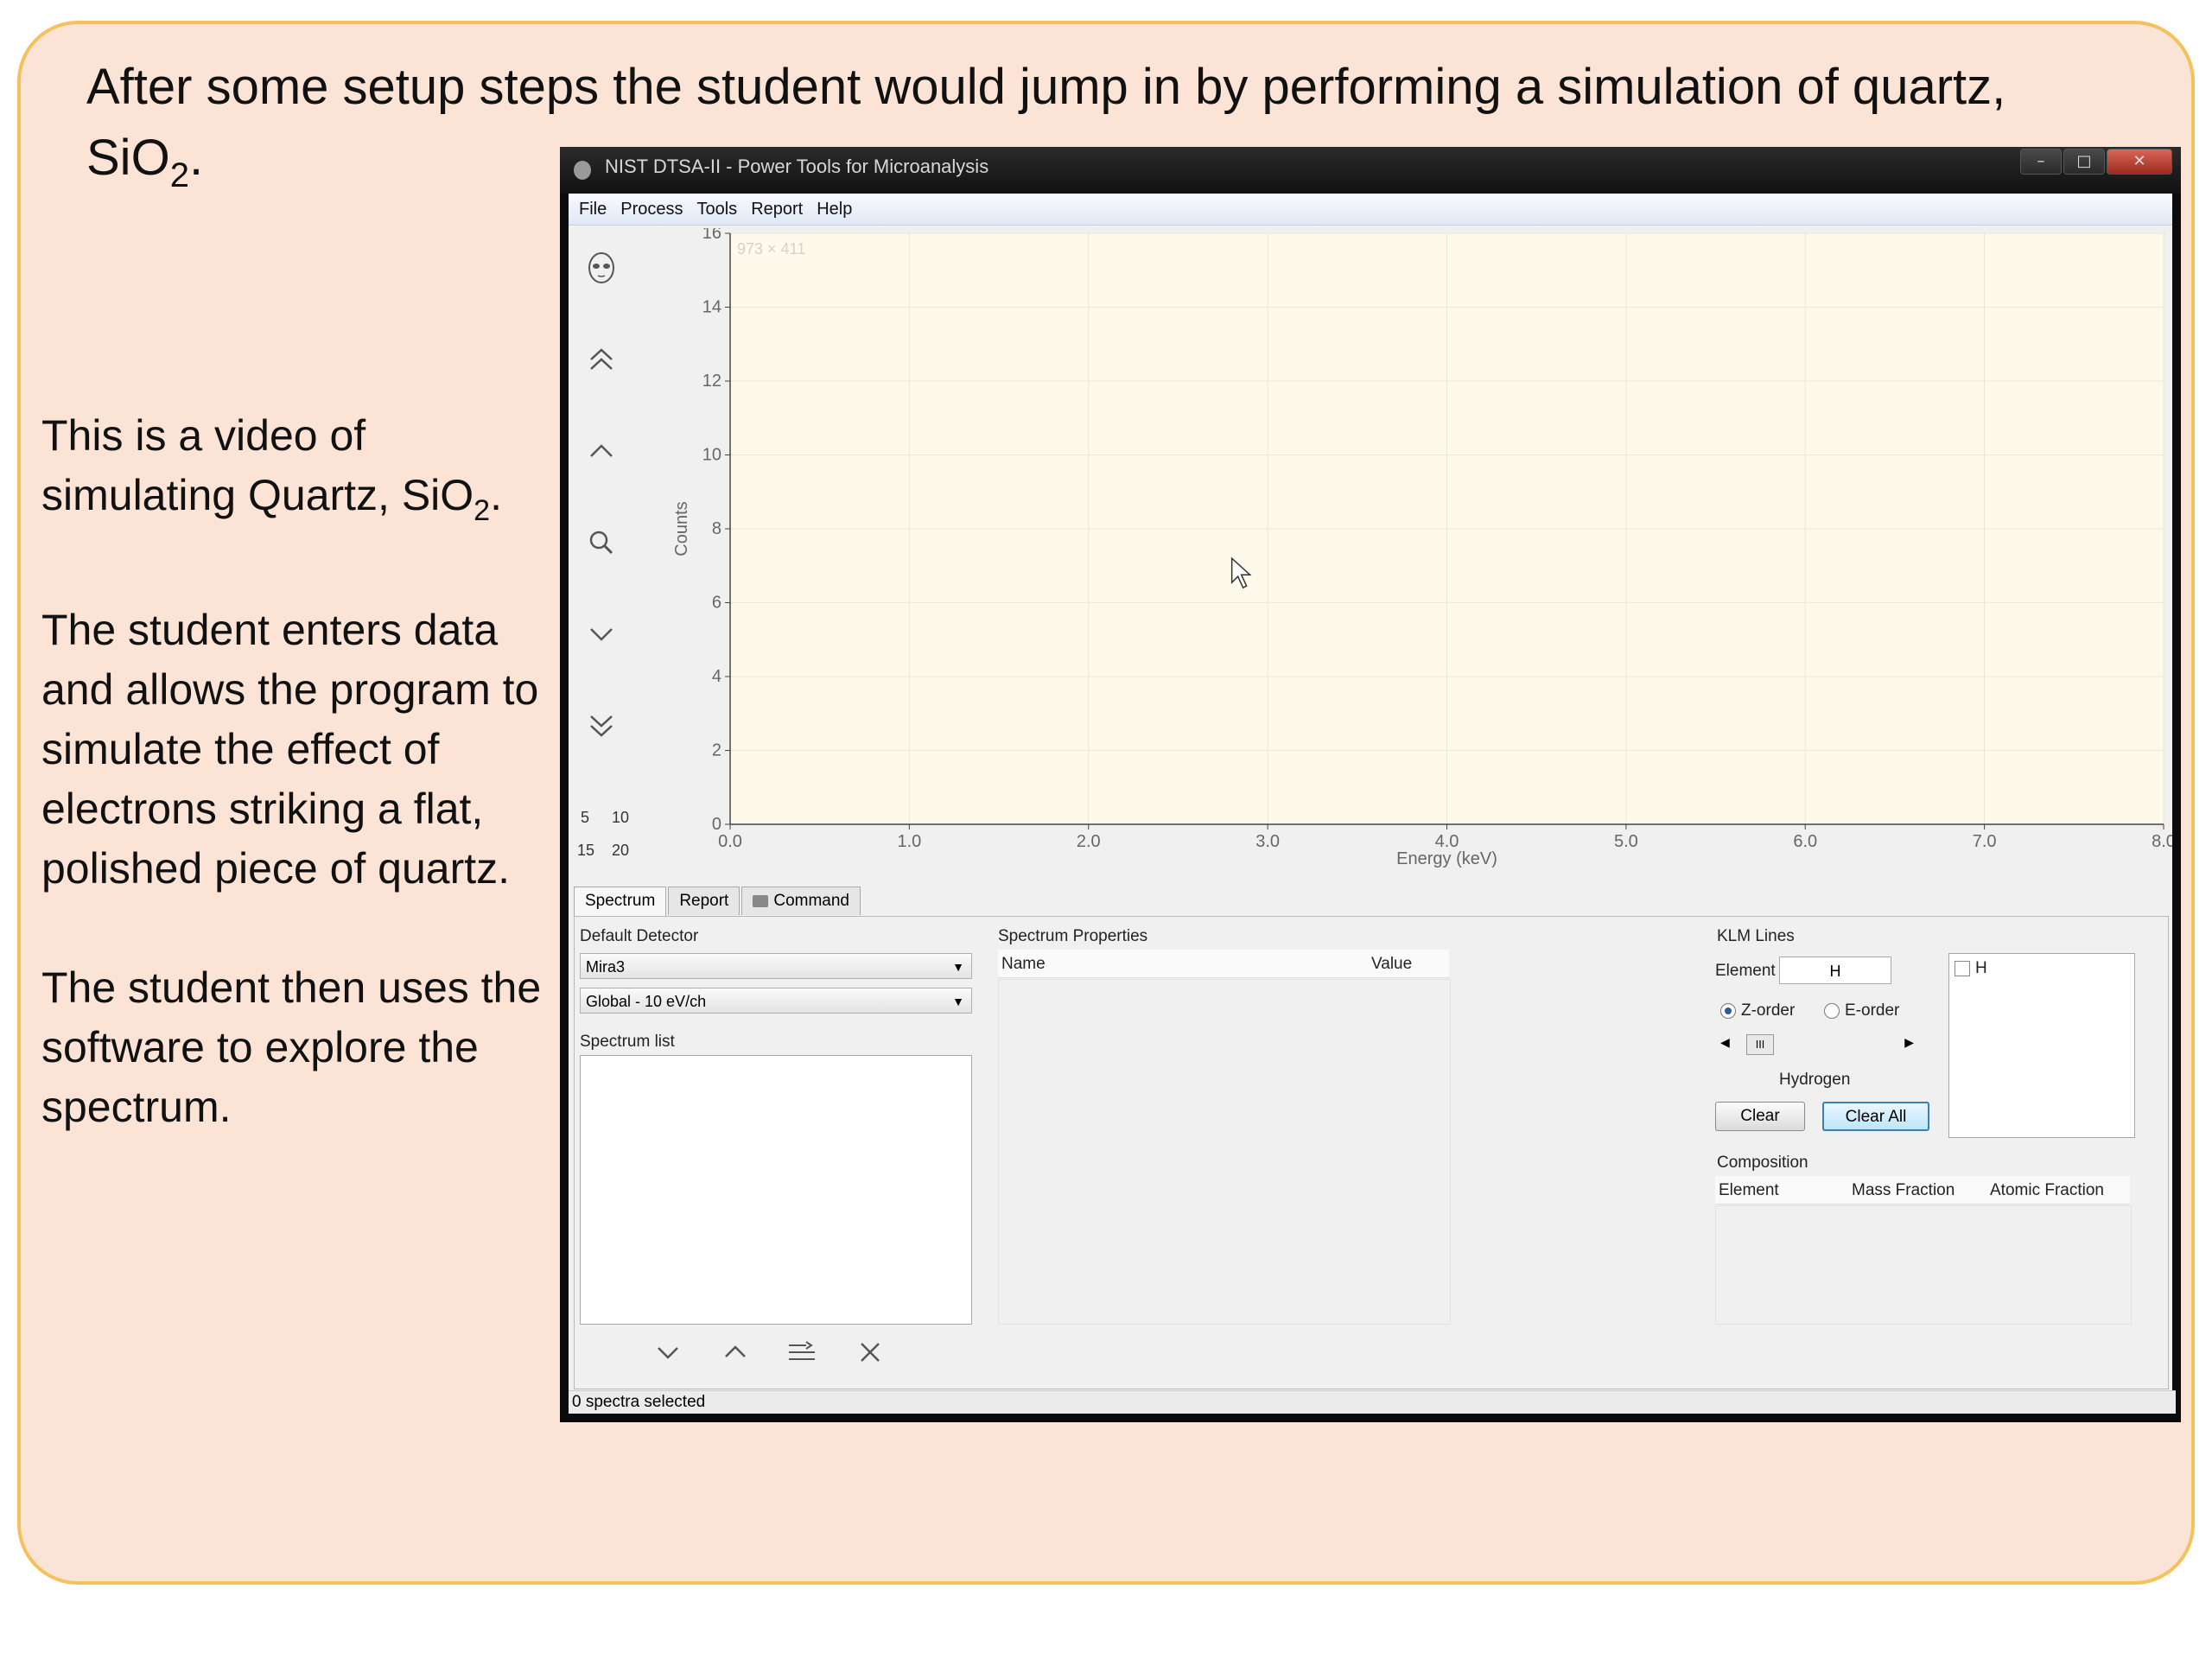 This screenshot has width=2212, height=1659. What do you see at coordinates (1725, 1043) in the screenshot?
I see `scroll-left-icon: ◀` at bounding box center [1725, 1043].